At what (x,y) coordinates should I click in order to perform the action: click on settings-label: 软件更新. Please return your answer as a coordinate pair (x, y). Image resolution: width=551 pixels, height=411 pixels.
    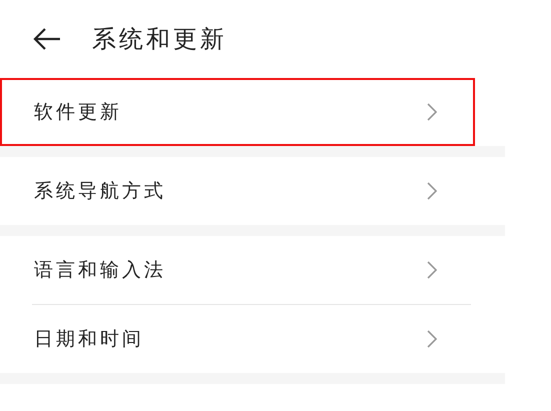
    Looking at the image, I should click on (78, 112).